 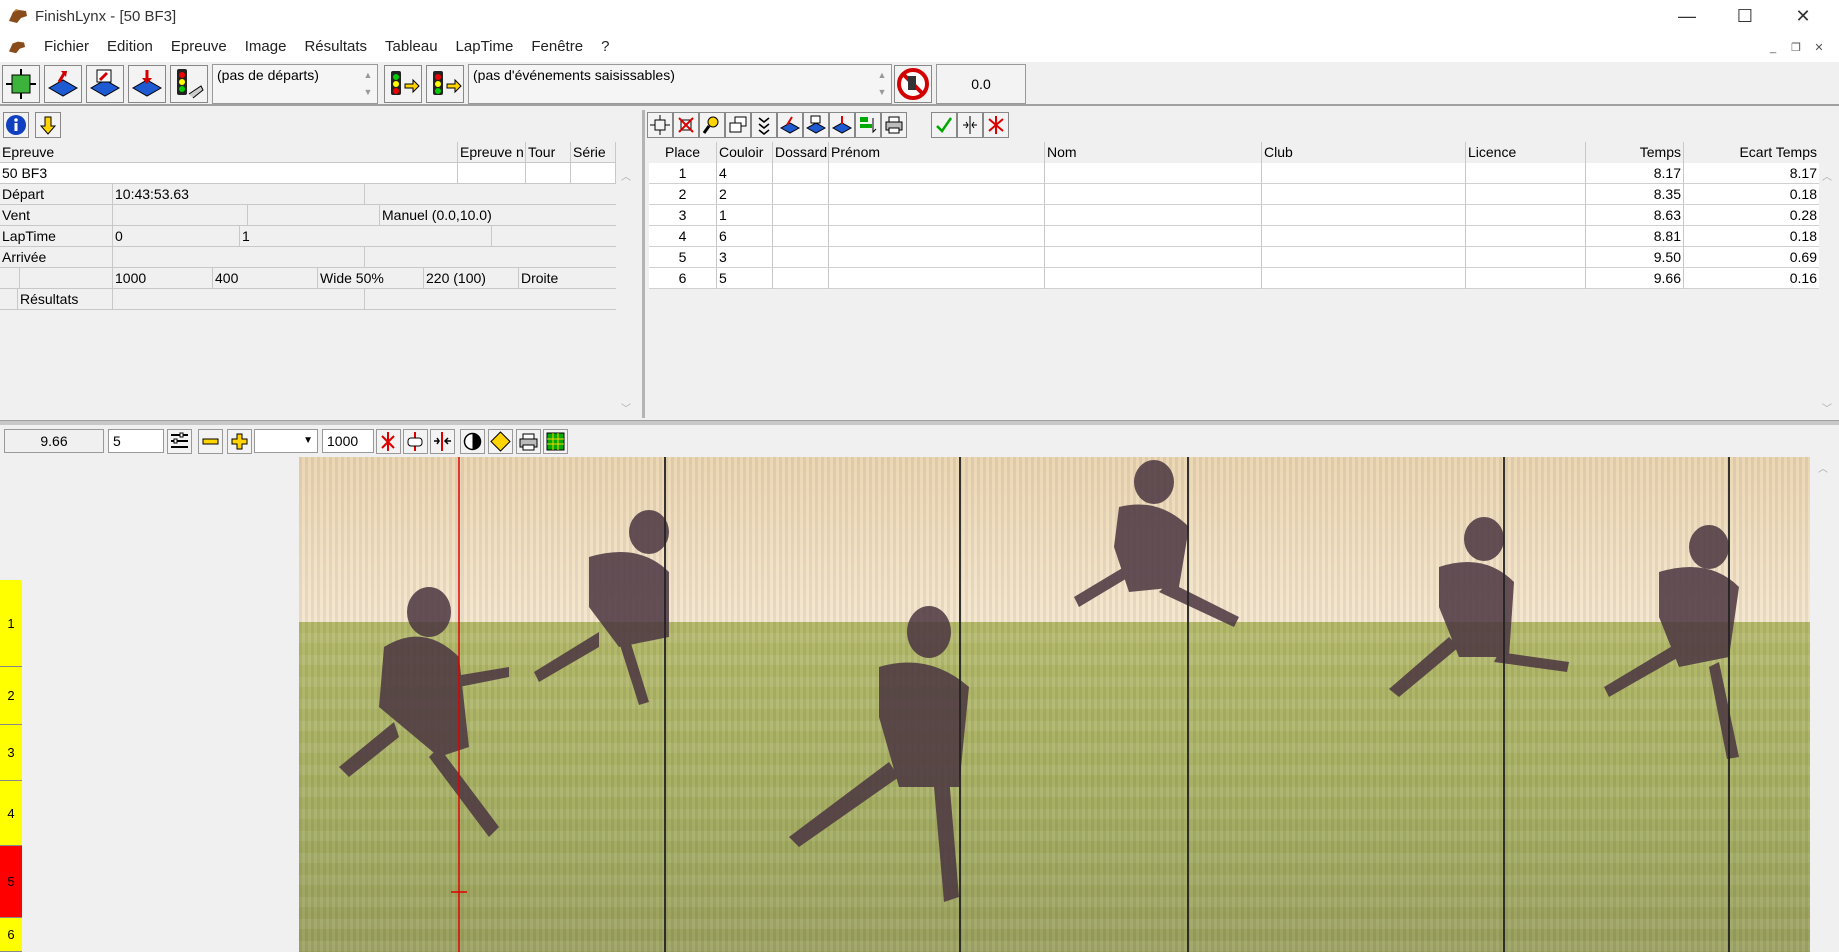 What do you see at coordinates (335, 47) in the screenshot?
I see `menu-resultats: Résultats` at bounding box center [335, 47].